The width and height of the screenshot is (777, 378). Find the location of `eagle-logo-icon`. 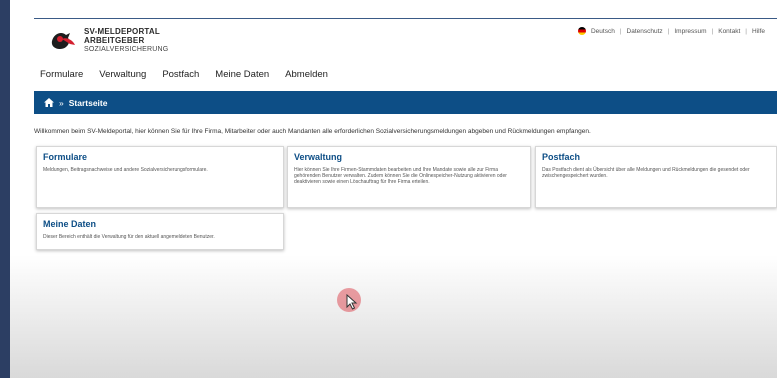

eagle-logo-icon is located at coordinates (63, 41).